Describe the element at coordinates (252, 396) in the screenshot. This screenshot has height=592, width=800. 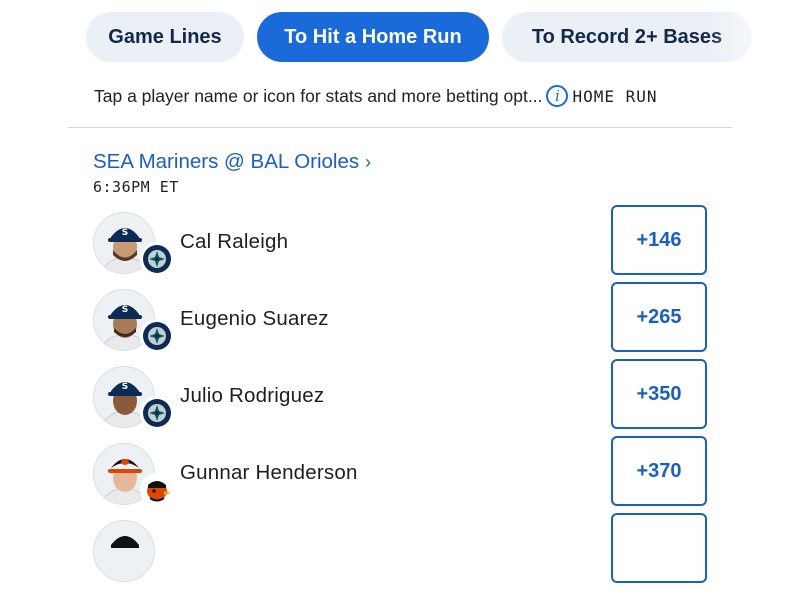
I see `player-name: Julio Rodriguez` at that location.